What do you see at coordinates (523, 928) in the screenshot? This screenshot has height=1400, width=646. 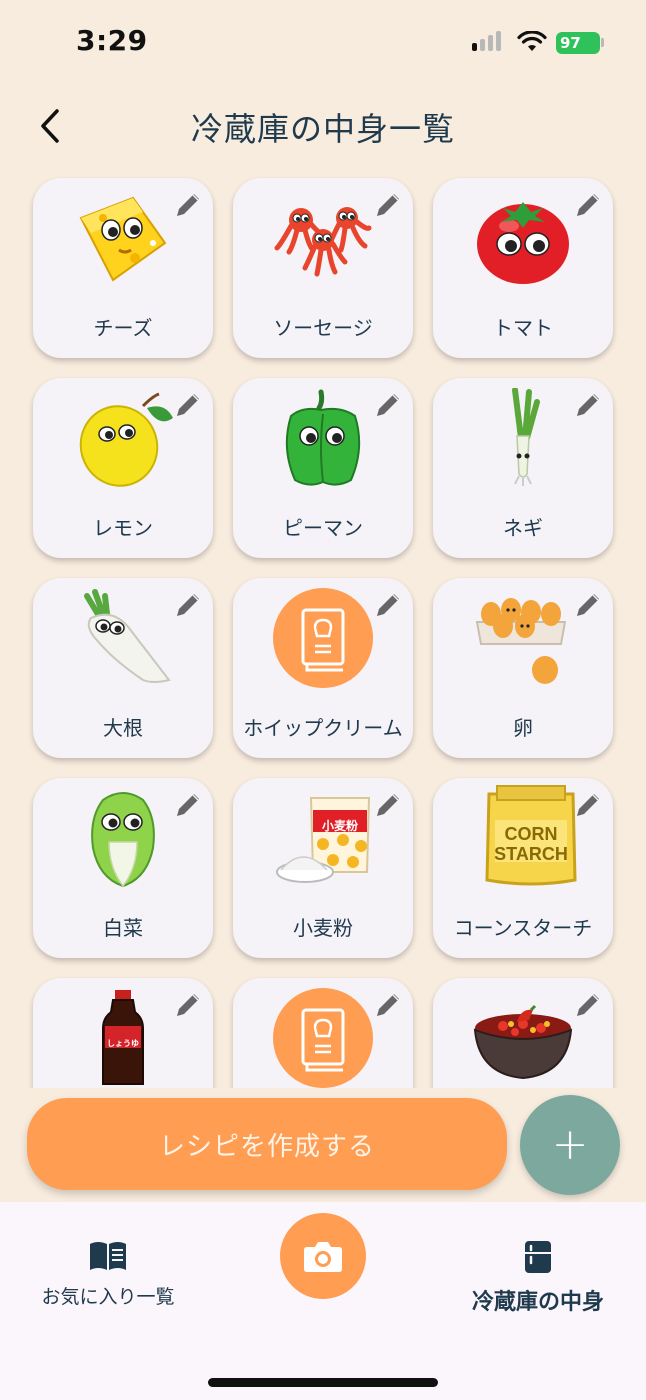 I see `ingredient-name: コーンスターチ` at bounding box center [523, 928].